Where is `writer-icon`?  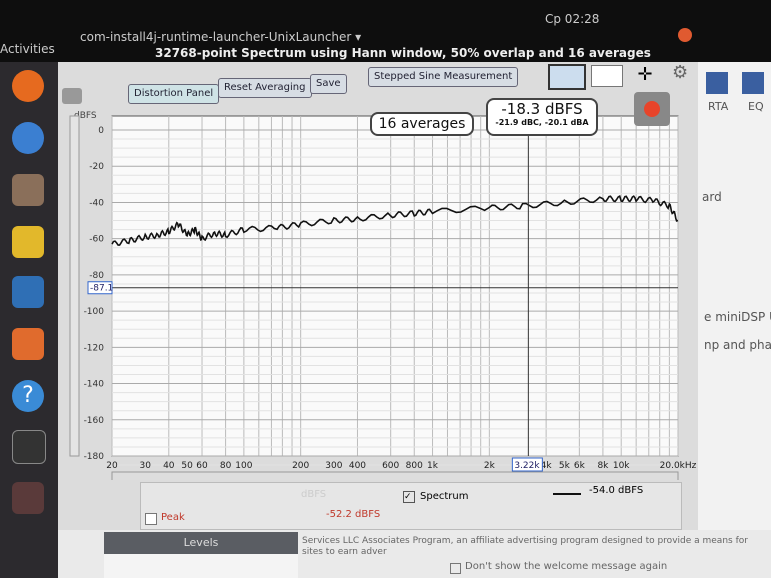 writer-icon is located at coordinates (28, 292).